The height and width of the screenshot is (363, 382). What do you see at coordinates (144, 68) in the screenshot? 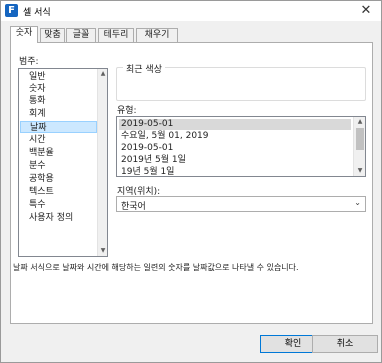
I see `sample-legend: 최근 색상` at bounding box center [144, 68].